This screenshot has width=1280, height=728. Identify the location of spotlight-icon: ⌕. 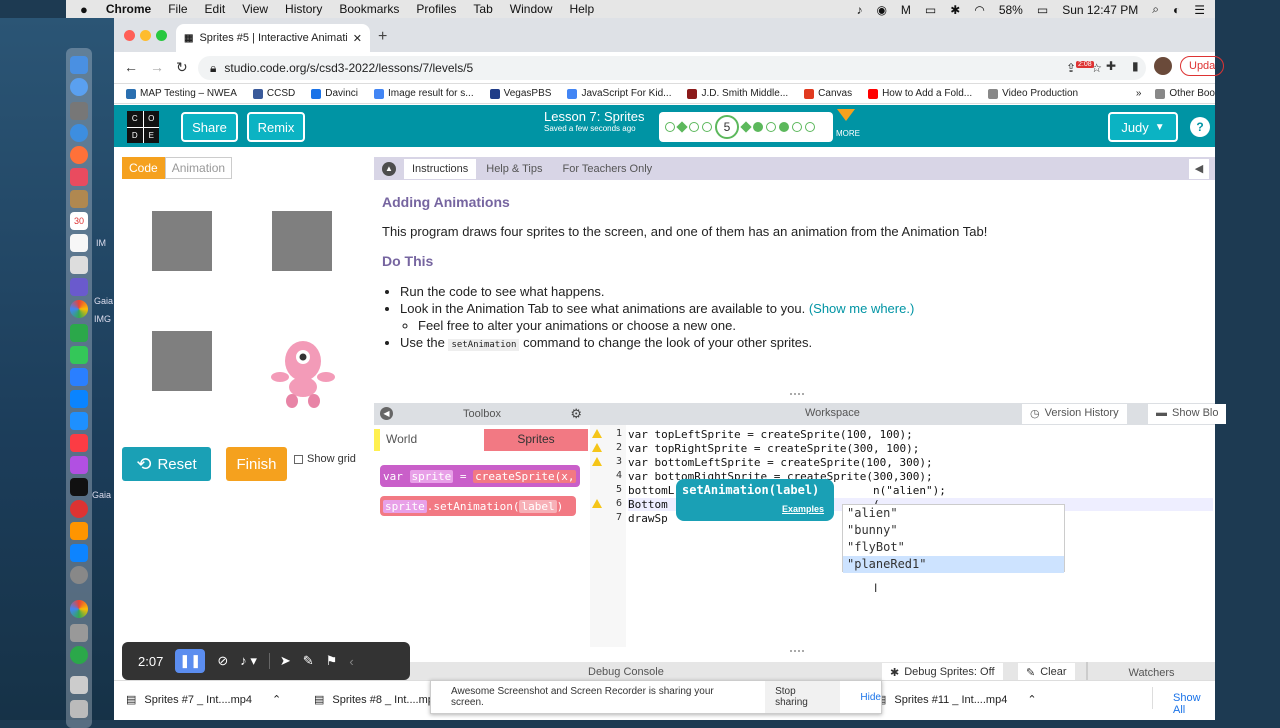
(1155, 9).